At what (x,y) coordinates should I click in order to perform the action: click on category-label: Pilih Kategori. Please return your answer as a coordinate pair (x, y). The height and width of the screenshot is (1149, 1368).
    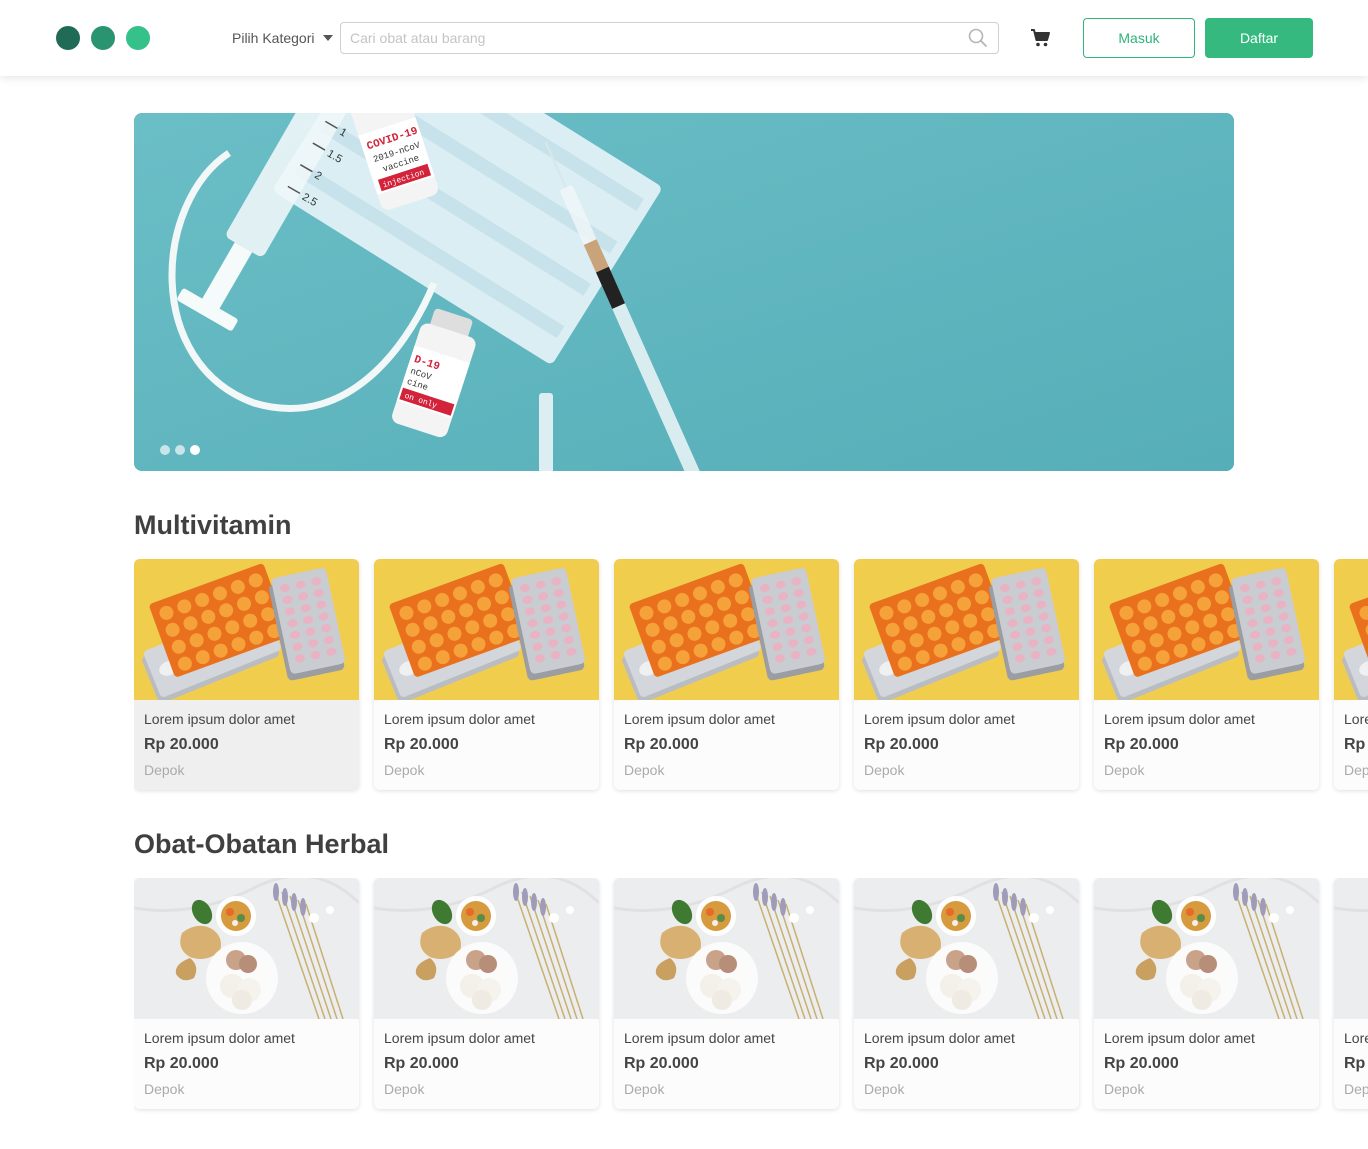
    Looking at the image, I should click on (273, 38).